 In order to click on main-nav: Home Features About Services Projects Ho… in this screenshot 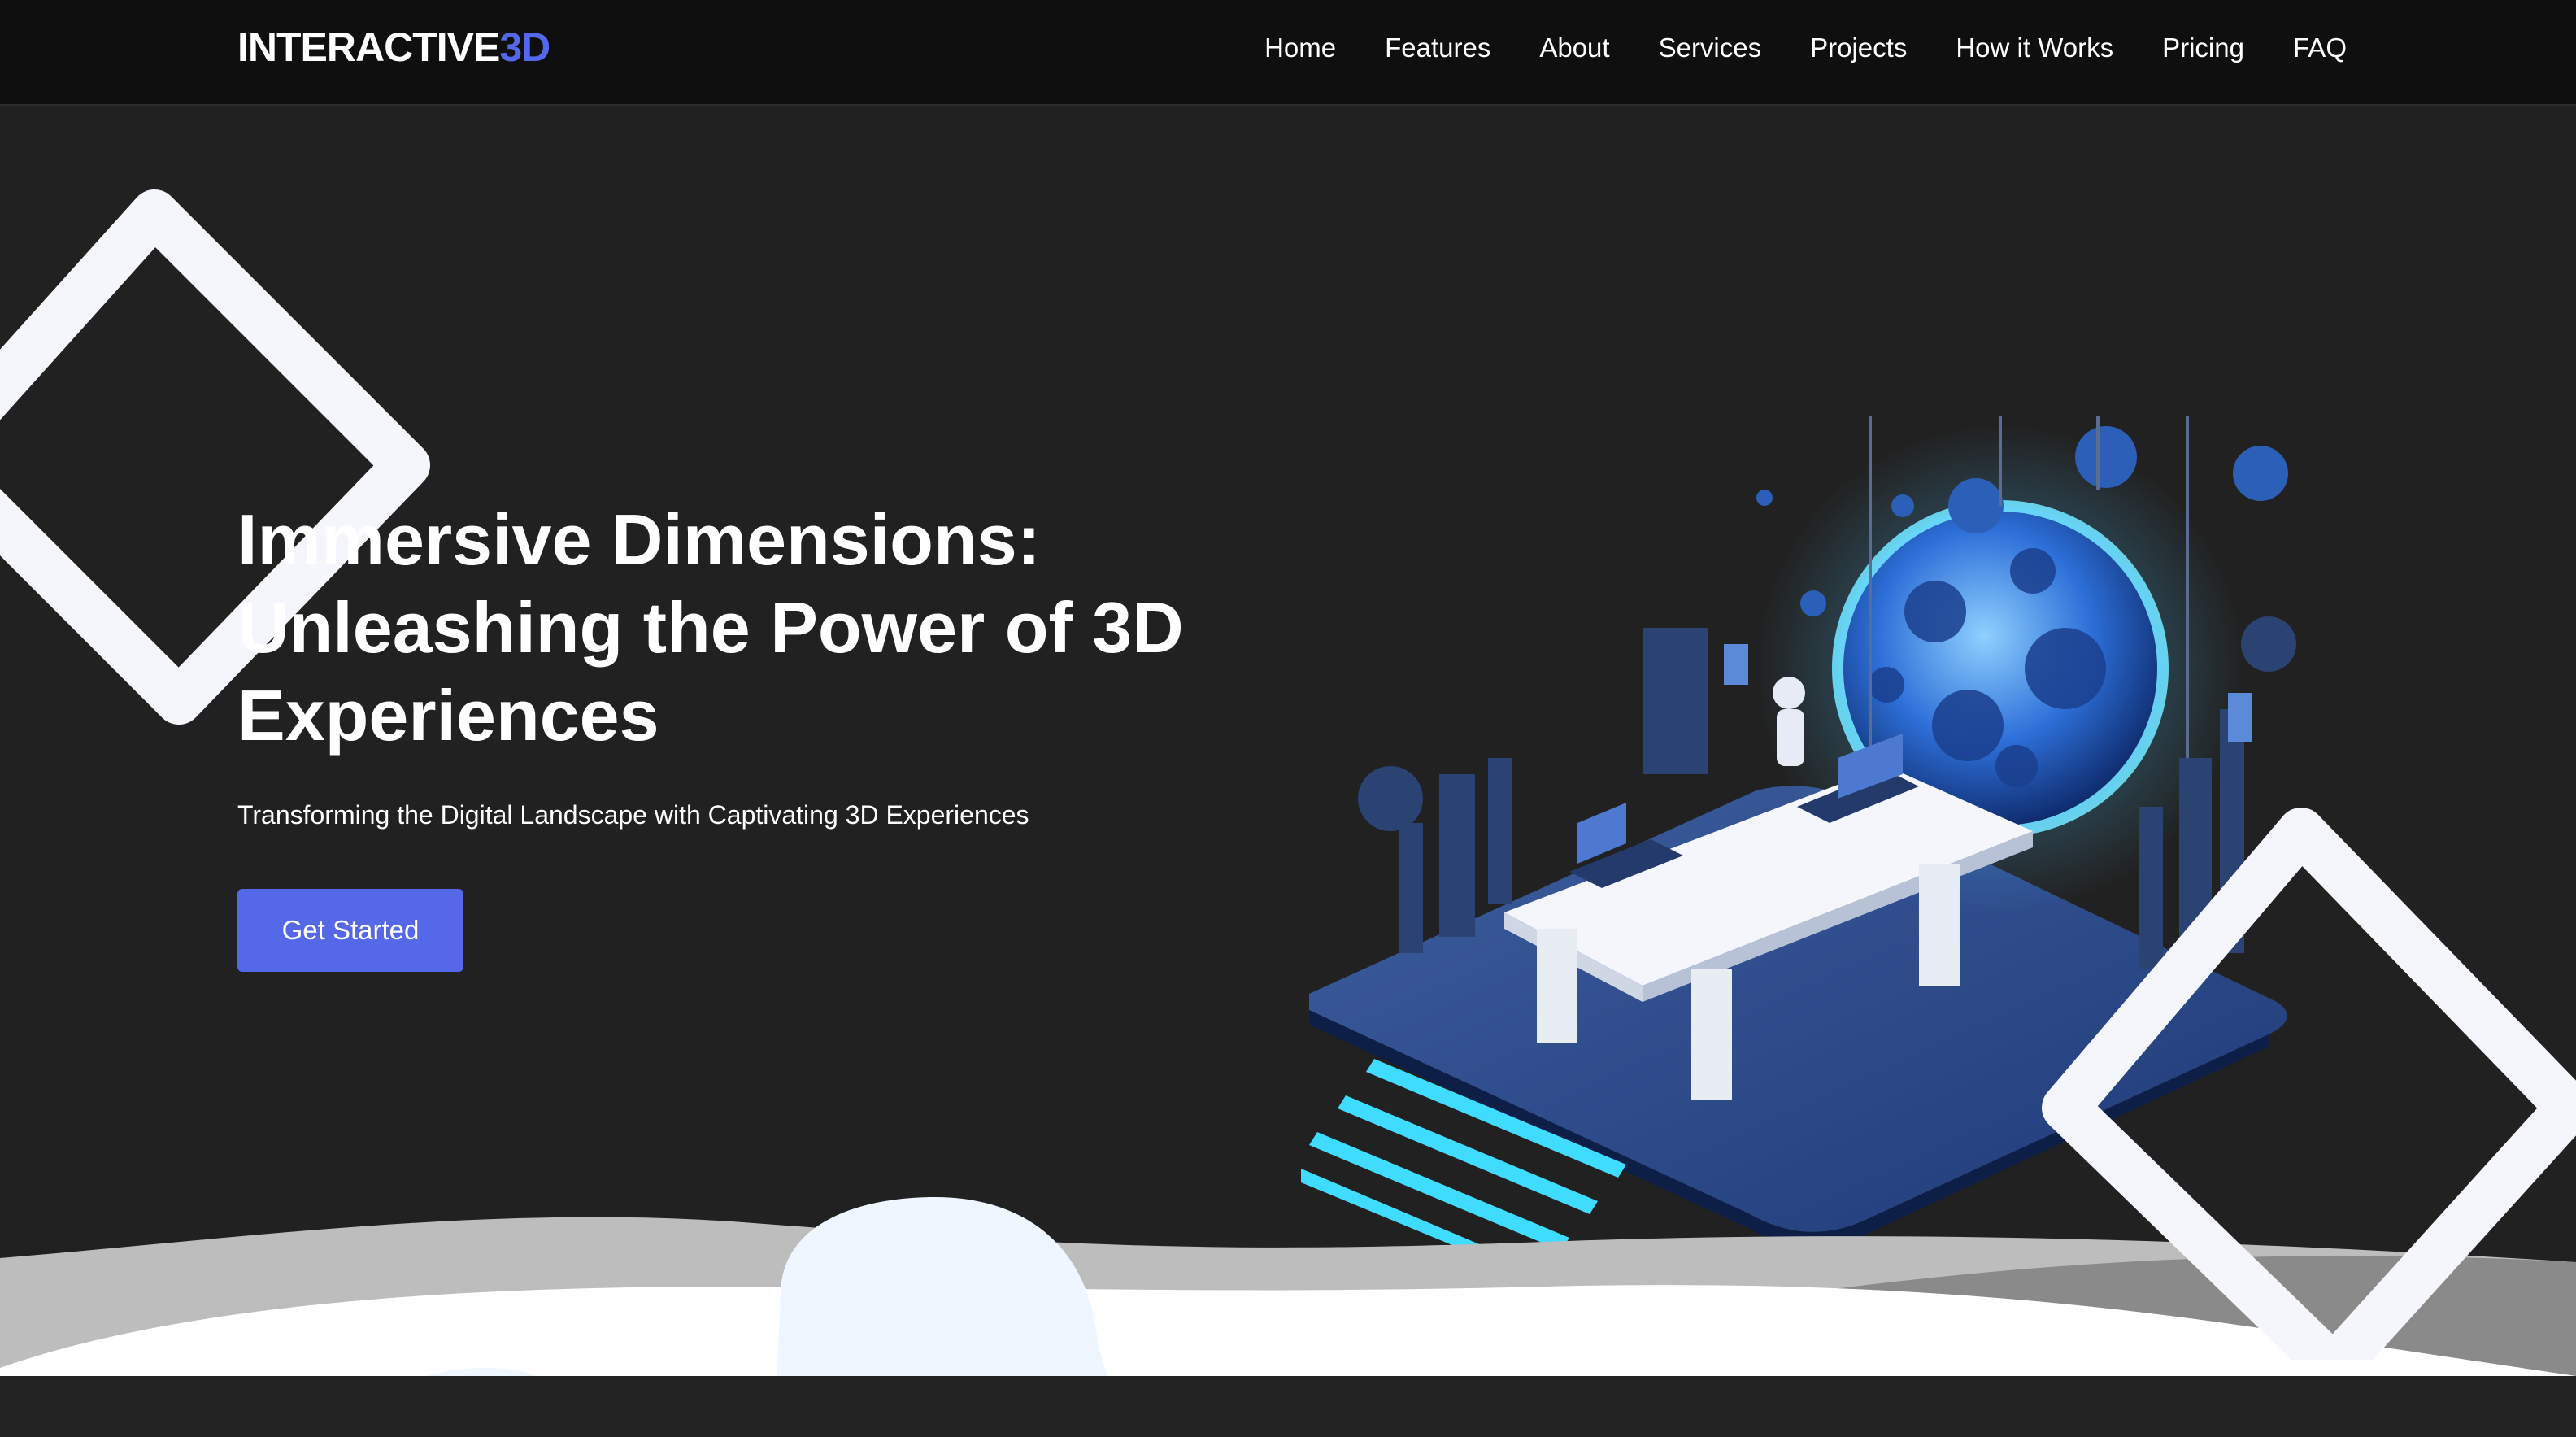, I will do `click(1806, 48)`.